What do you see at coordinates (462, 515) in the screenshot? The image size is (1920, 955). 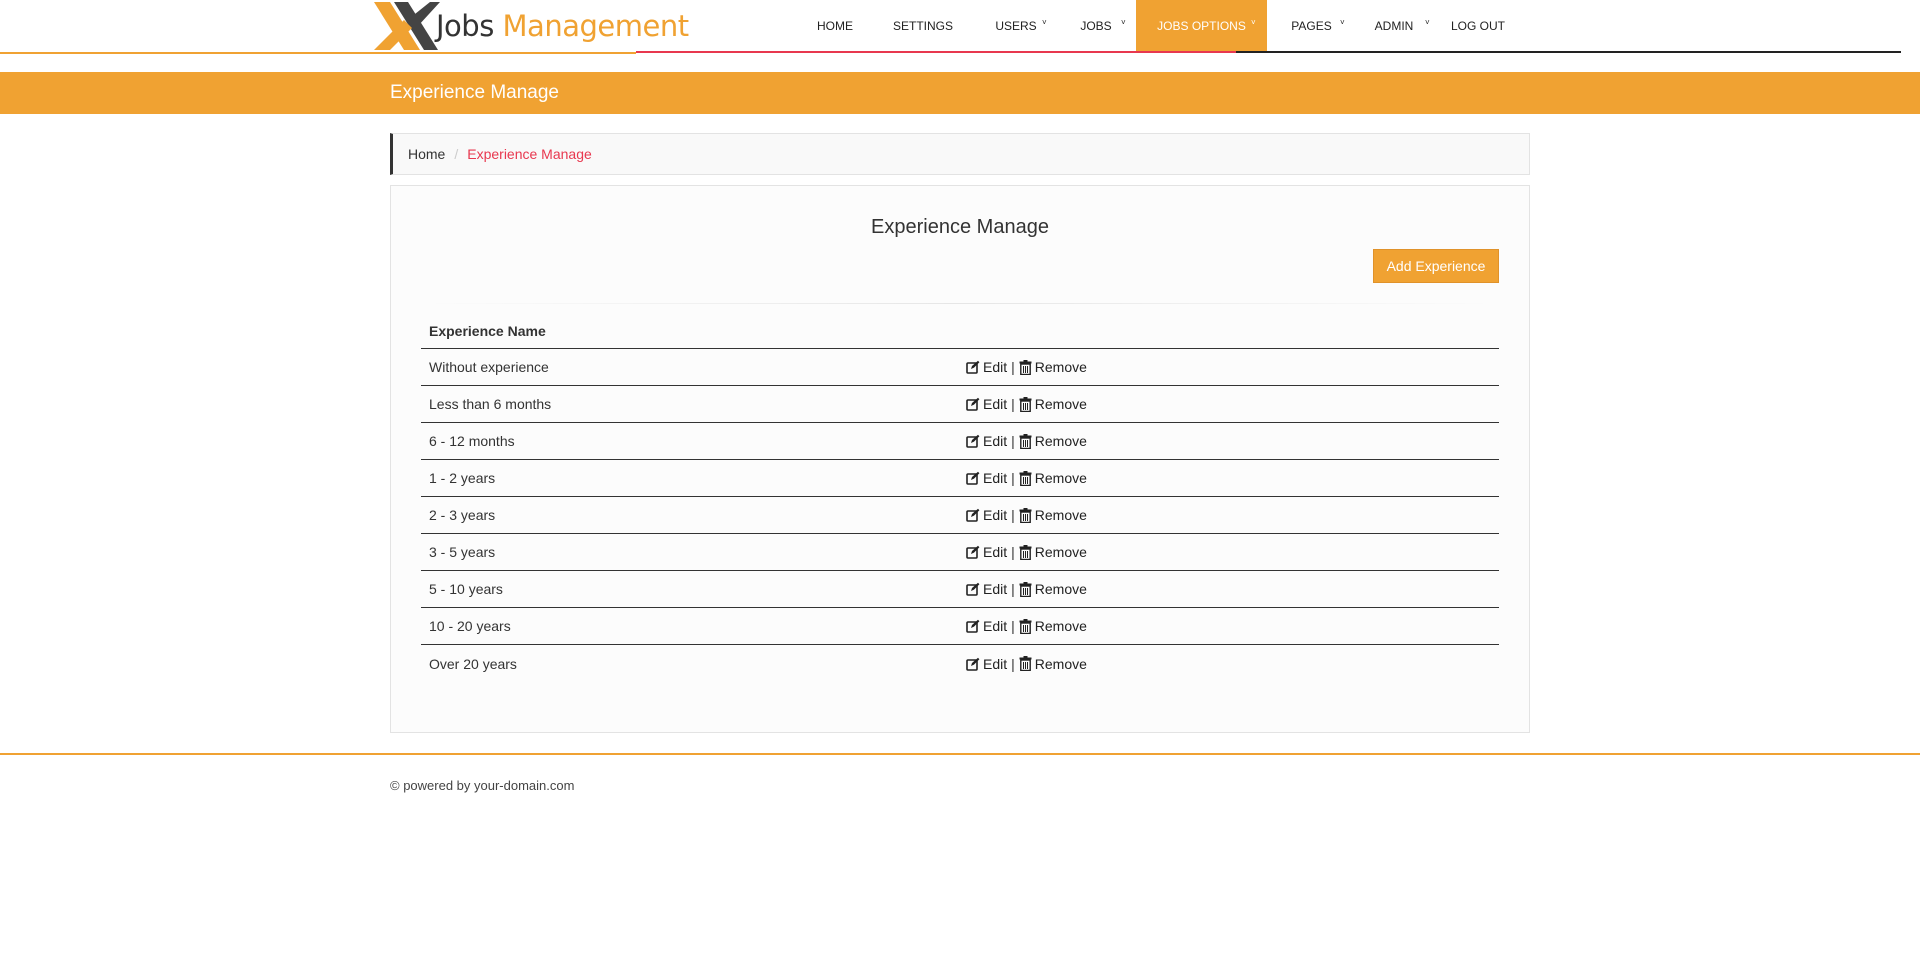 I see `experience-name-cell: 2 - 3 years` at bounding box center [462, 515].